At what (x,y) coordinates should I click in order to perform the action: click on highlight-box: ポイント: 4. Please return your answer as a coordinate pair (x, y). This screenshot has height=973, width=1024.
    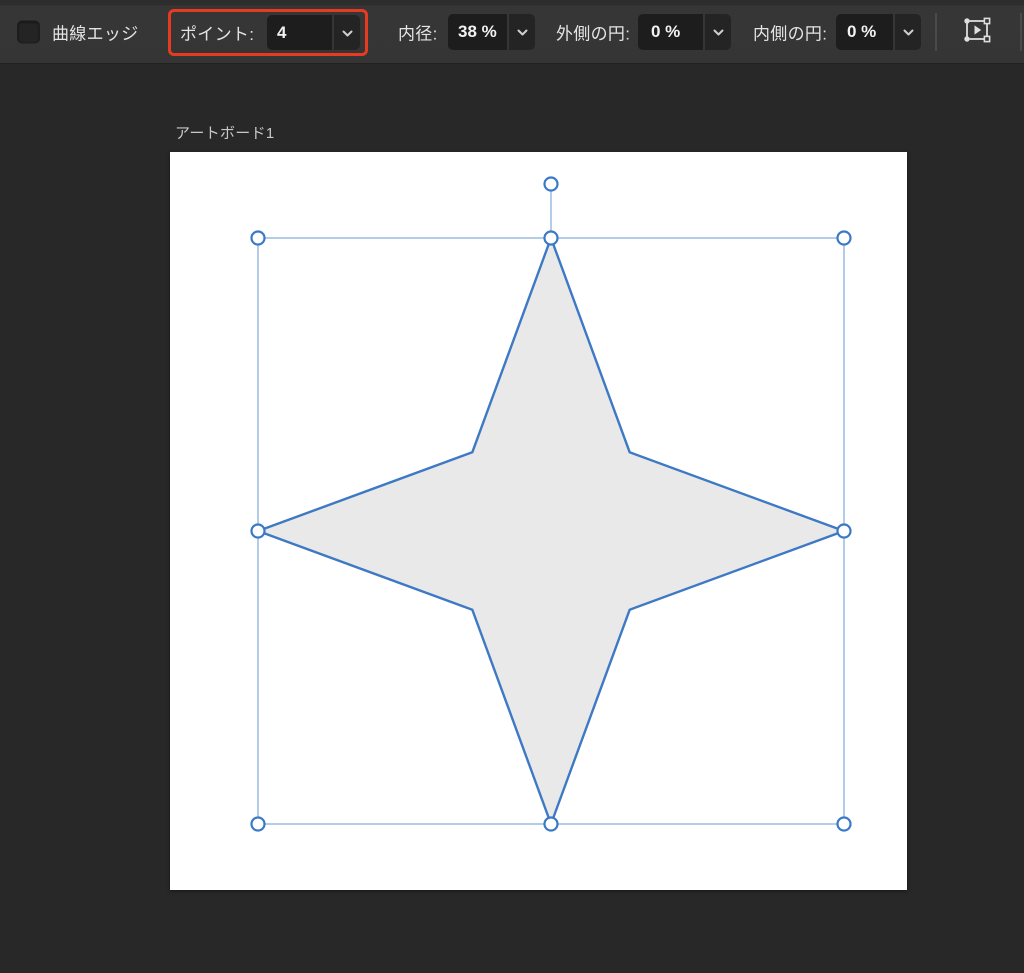
    Looking at the image, I should click on (268, 32).